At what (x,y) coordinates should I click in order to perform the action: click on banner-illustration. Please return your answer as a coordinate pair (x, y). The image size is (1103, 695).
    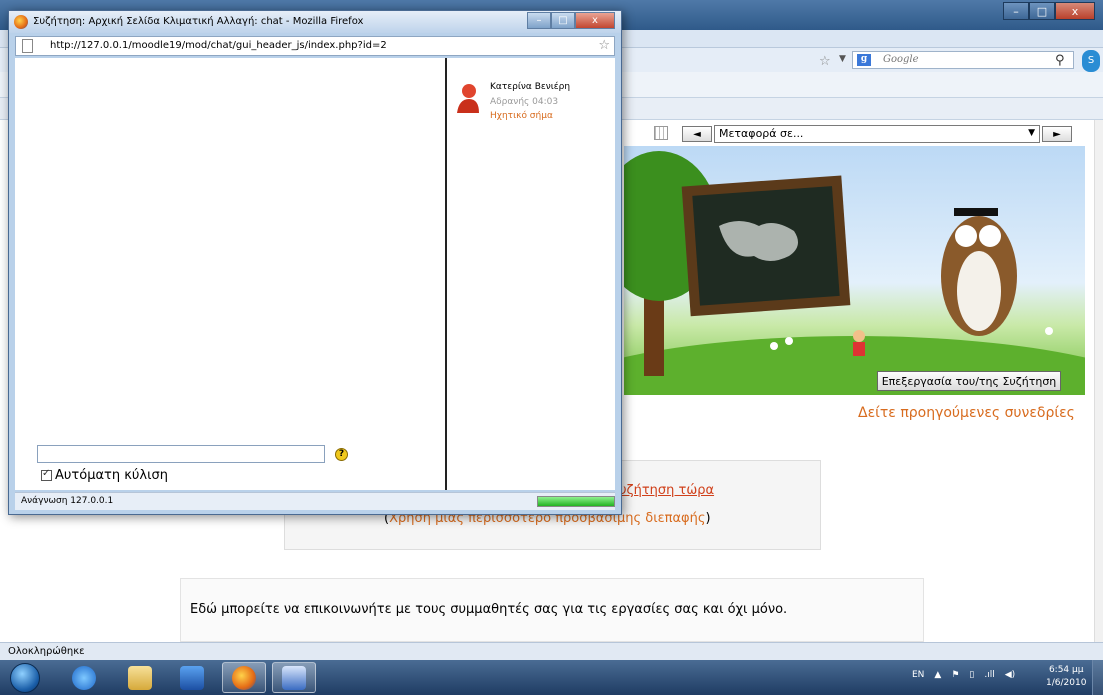
    Looking at the image, I should click on (854, 273).